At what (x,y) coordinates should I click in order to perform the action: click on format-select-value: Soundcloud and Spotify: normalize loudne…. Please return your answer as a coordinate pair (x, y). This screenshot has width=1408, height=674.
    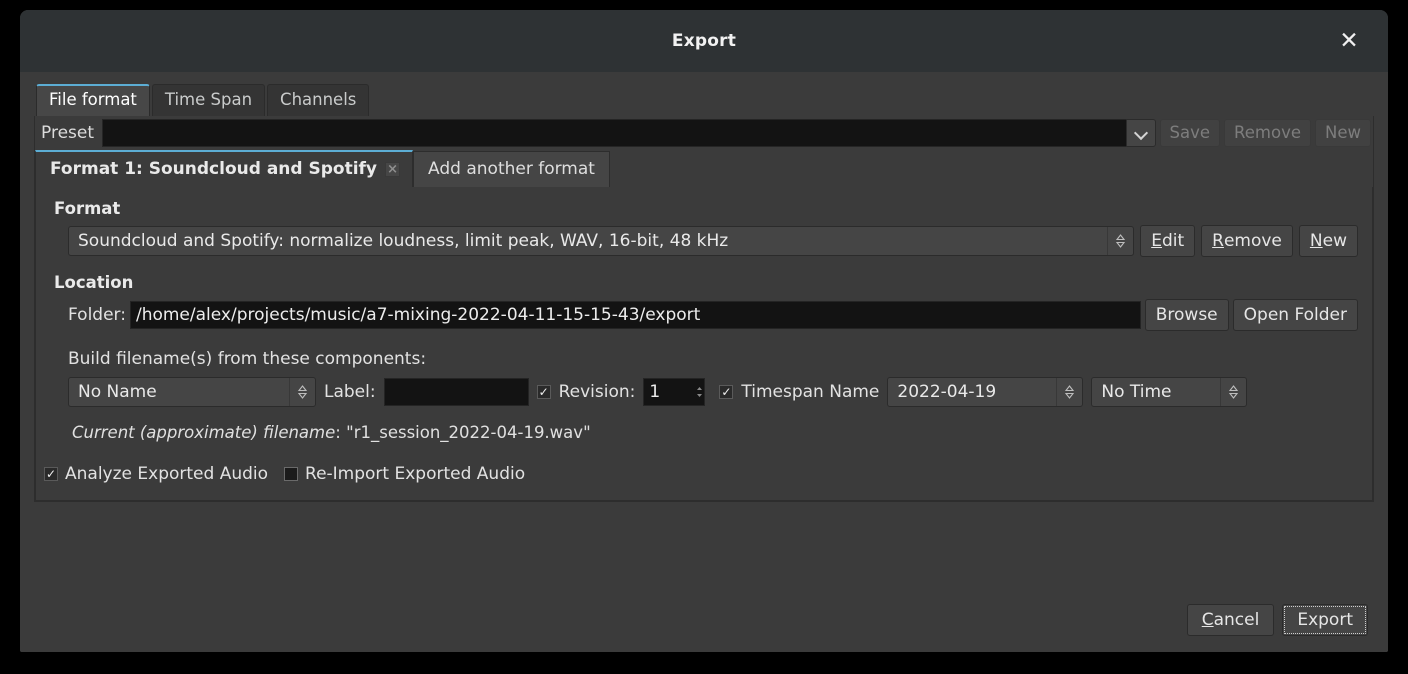
    Looking at the image, I should click on (403, 241).